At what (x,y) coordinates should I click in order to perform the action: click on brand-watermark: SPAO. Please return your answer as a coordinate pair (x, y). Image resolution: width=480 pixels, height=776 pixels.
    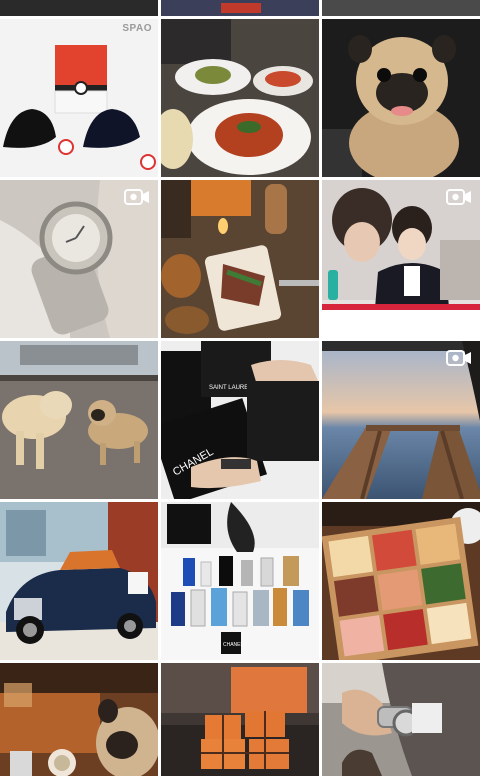
    Looking at the image, I should click on (137, 28).